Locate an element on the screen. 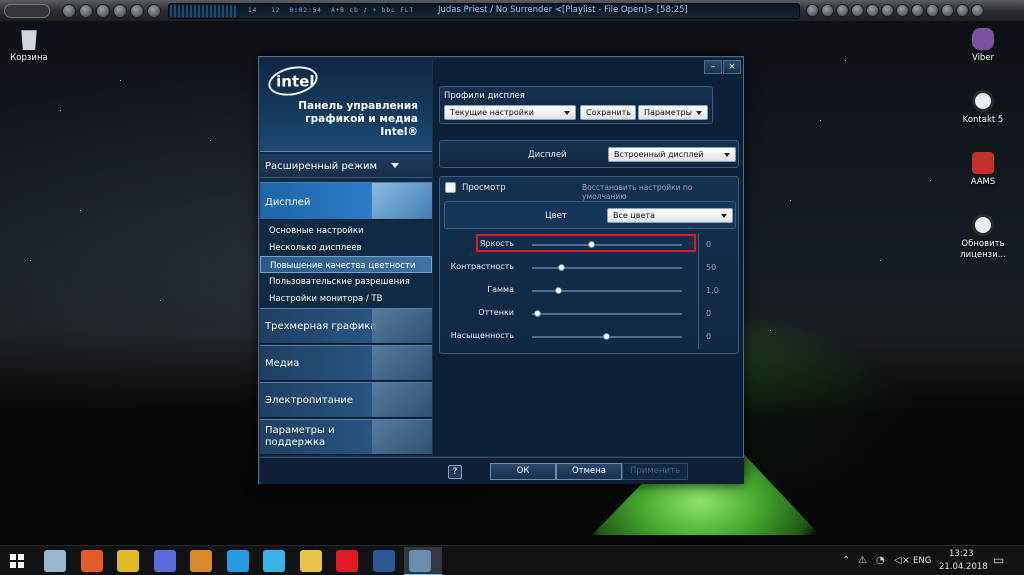 This screenshot has width=1024, height=575. desktop-icon-kontakt: Kontakt 5 is located at coordinates (983, 108).